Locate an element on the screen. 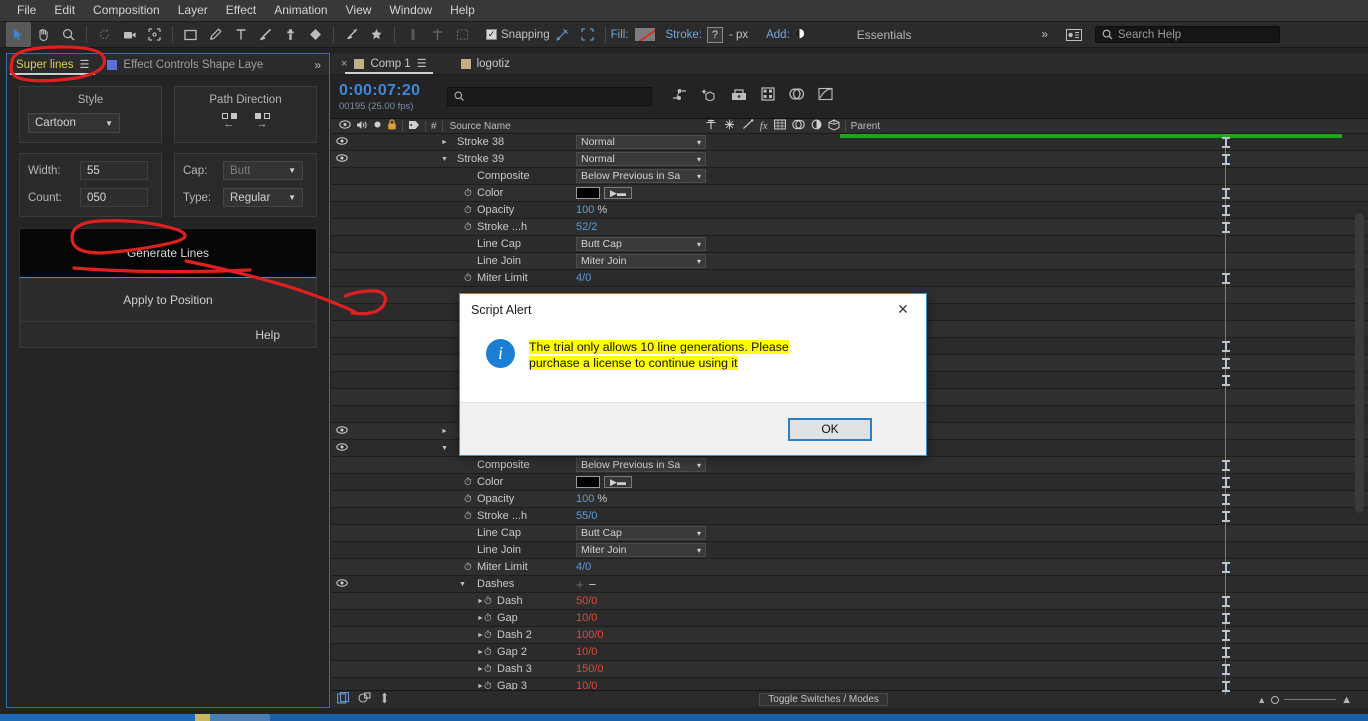 The image size is (1368, 721). snap-pin-icon is located at coordinates (562, 34).